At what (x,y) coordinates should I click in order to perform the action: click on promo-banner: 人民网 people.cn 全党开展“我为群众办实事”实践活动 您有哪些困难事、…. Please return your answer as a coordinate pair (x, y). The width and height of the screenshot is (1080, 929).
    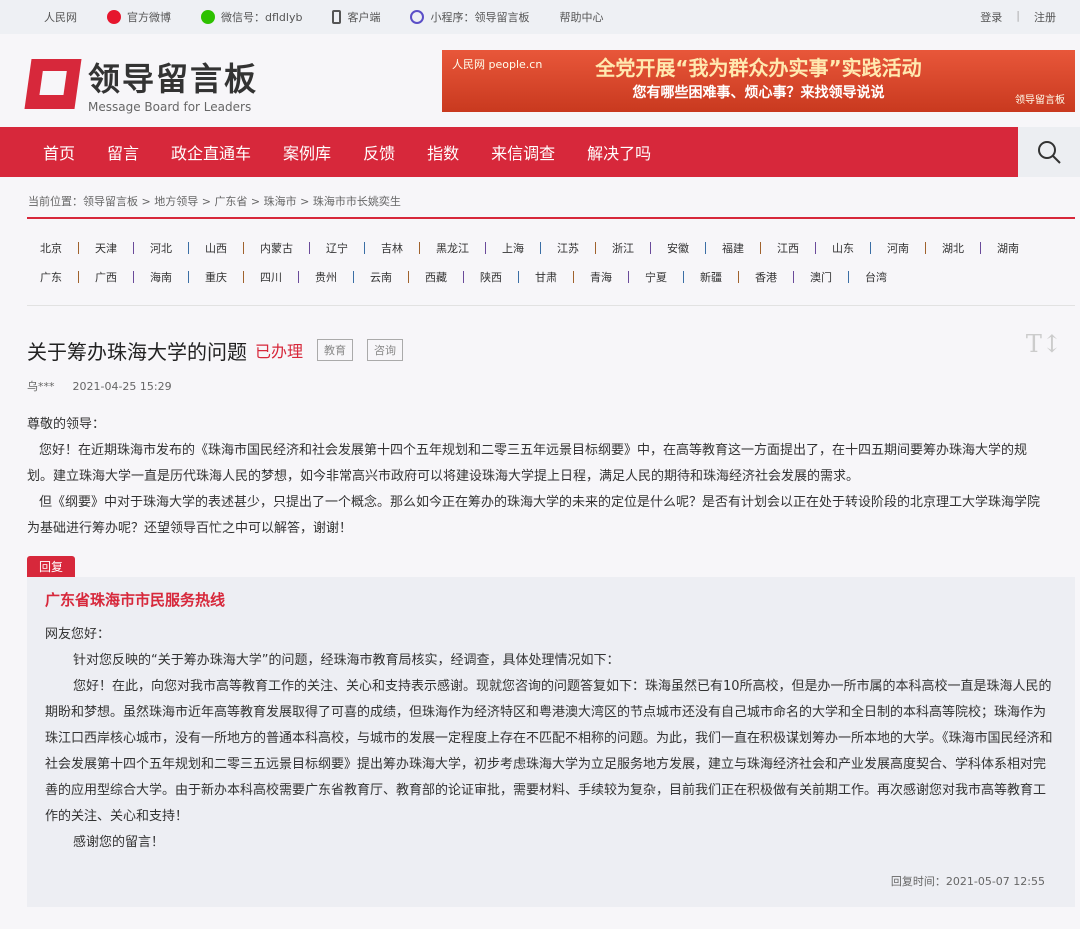
    Looking at the image, I should click on (758, 81).